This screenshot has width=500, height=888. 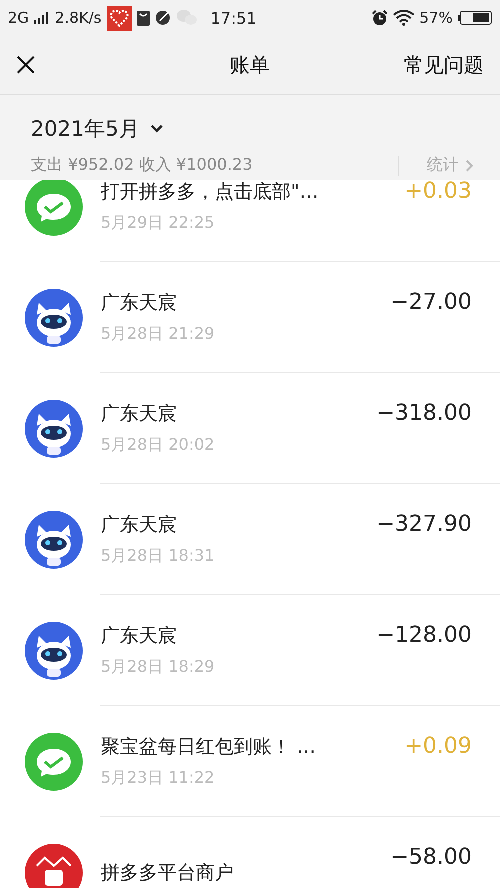 I want to click on month-selector: 2021年5月, so click(x=85, y=129).